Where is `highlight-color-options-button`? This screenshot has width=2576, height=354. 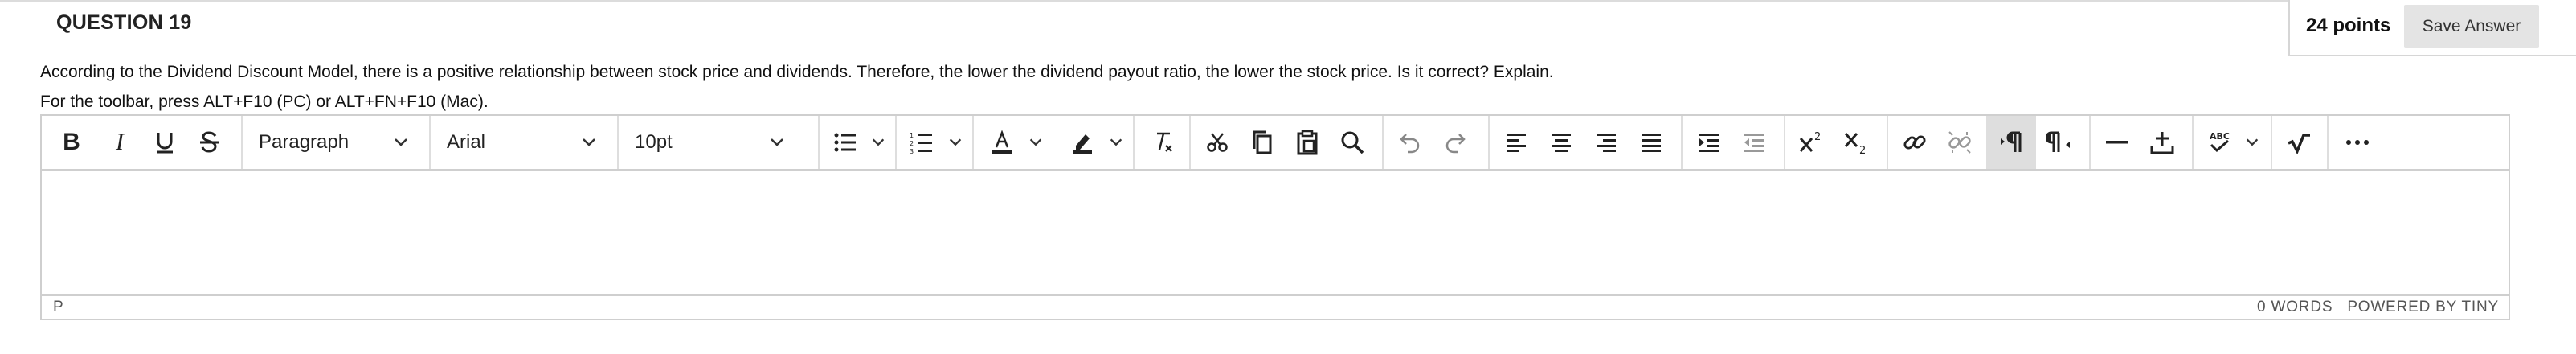
highlight-color-options-button is located at coordinates (1116, 142).